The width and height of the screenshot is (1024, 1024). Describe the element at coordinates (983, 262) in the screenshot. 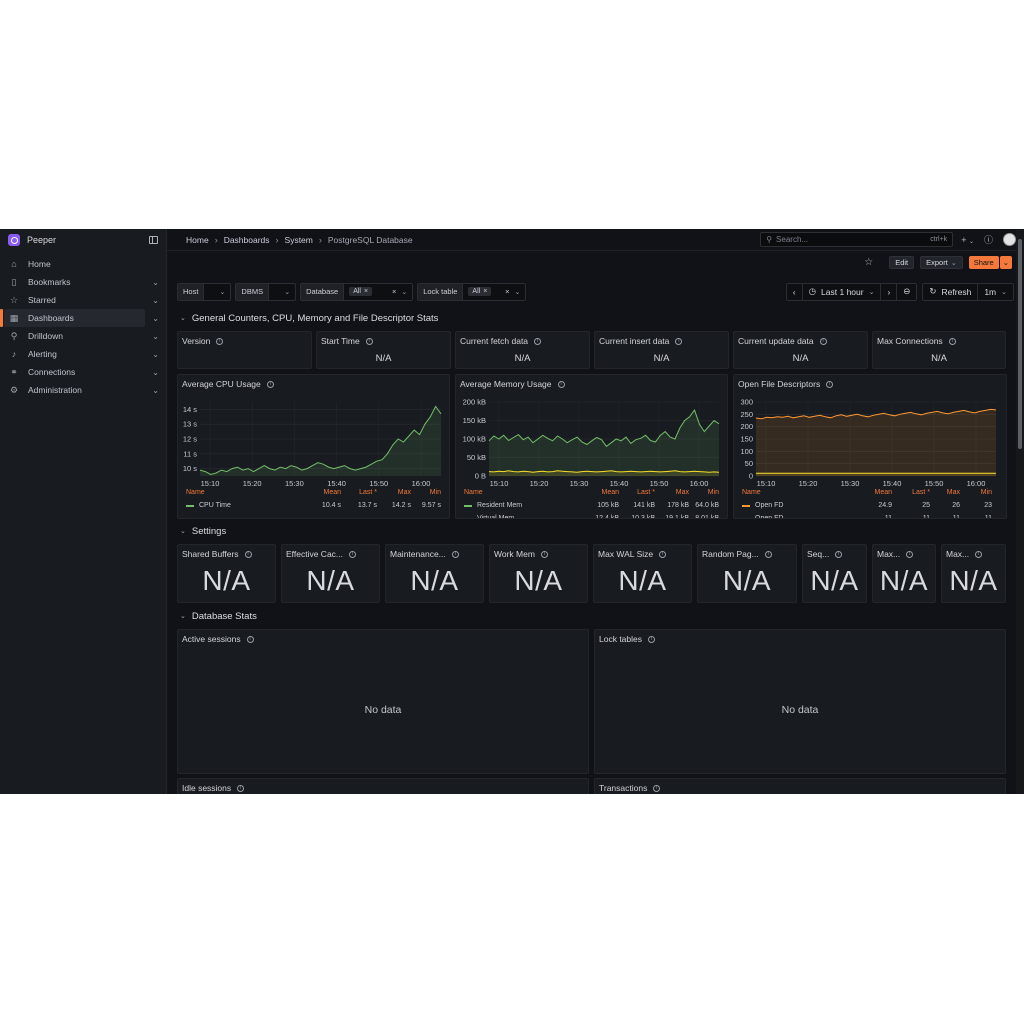

I see `share-button: Share` at that location.